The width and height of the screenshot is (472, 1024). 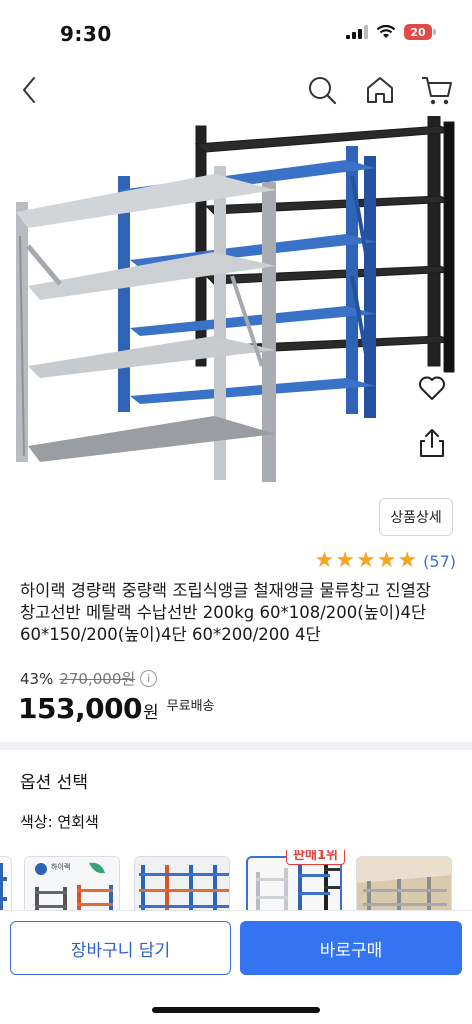 What do you see at coordinates (236, 1010) in the screenshot?
I see `home-indicator` at bounding box center [236, 1010].